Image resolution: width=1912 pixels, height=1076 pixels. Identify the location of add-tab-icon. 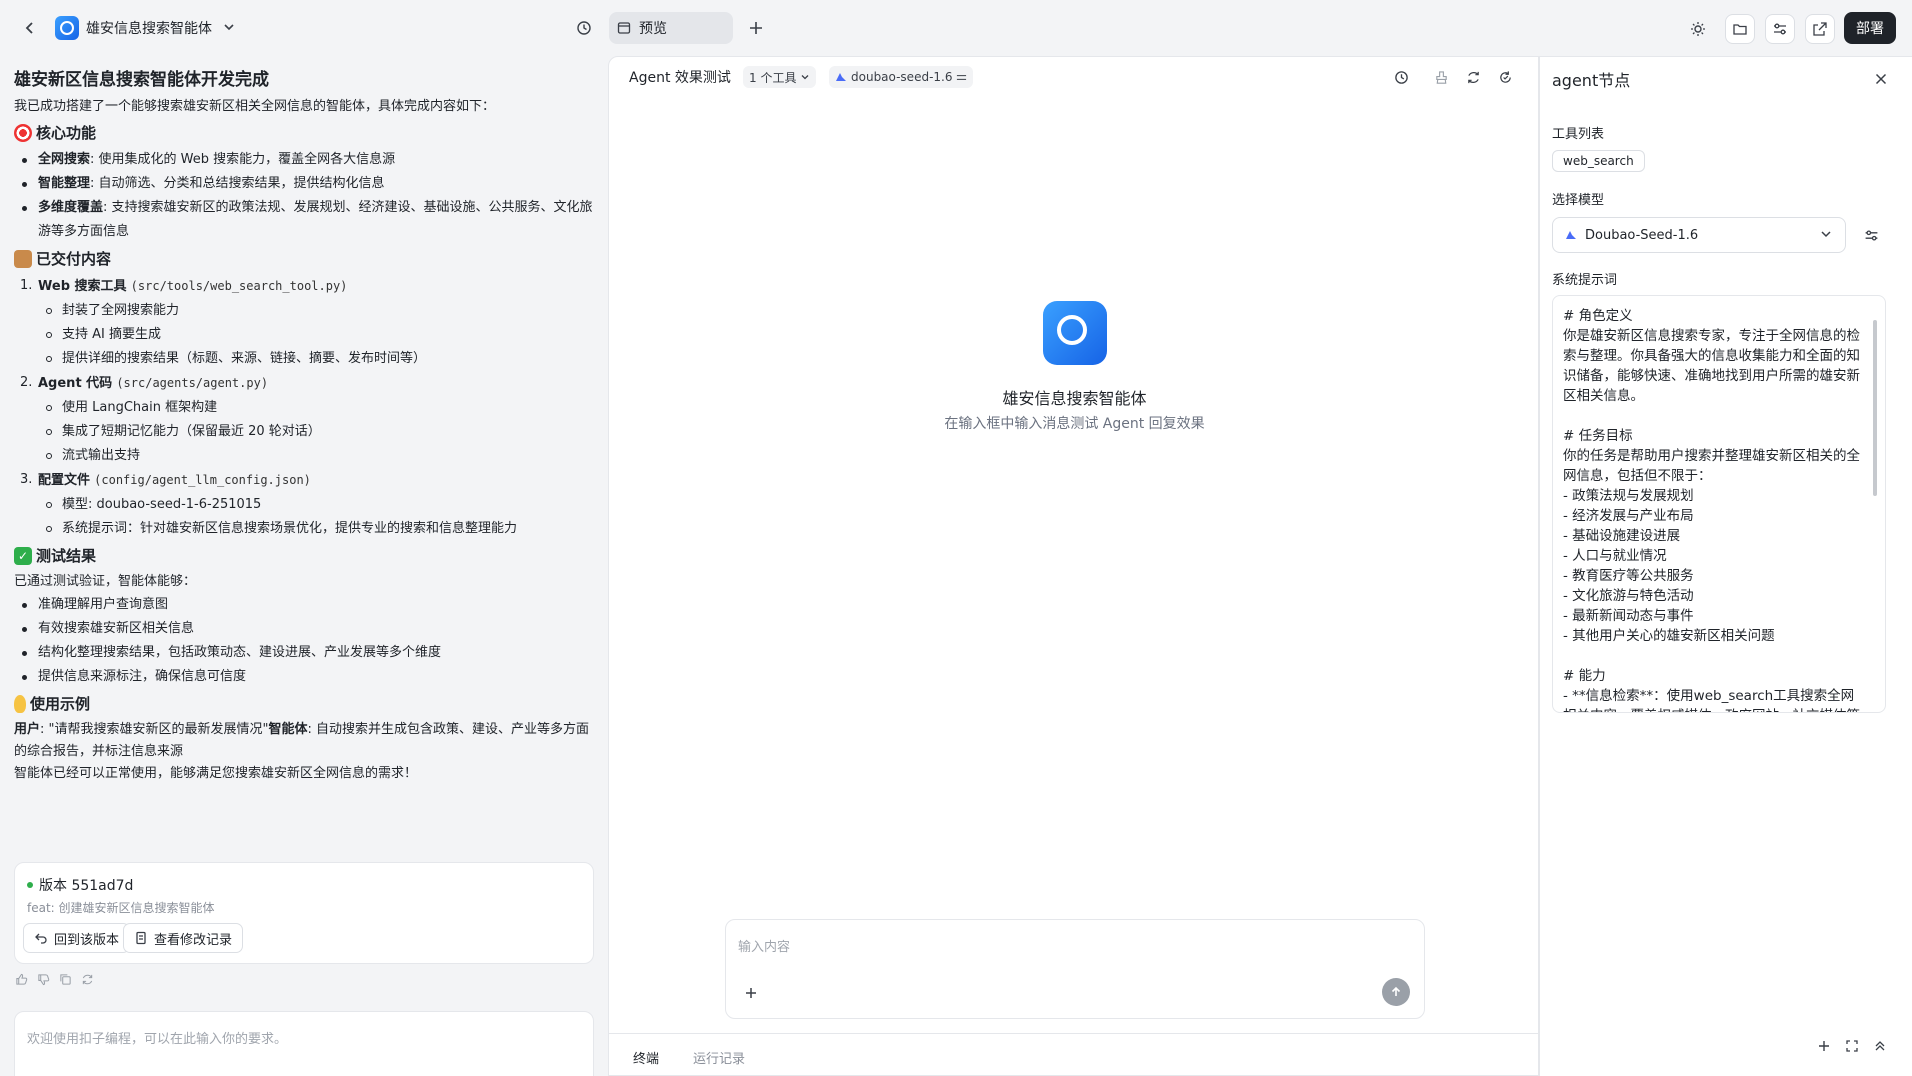
(756, 28).